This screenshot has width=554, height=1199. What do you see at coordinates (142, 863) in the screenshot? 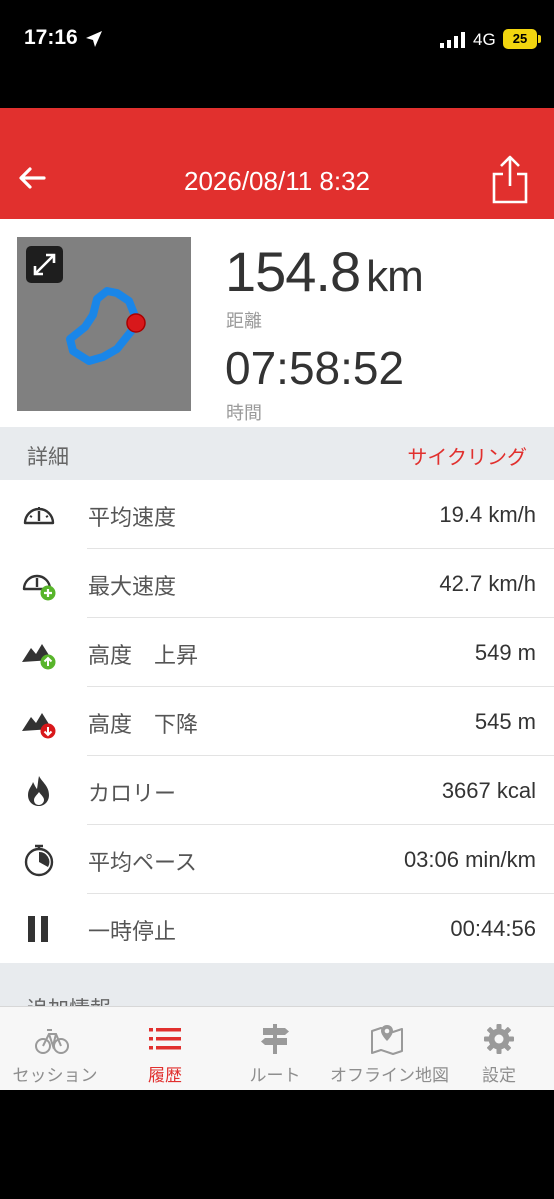
I see `row-label: 平均ペース` at bounding box center [142, 863].